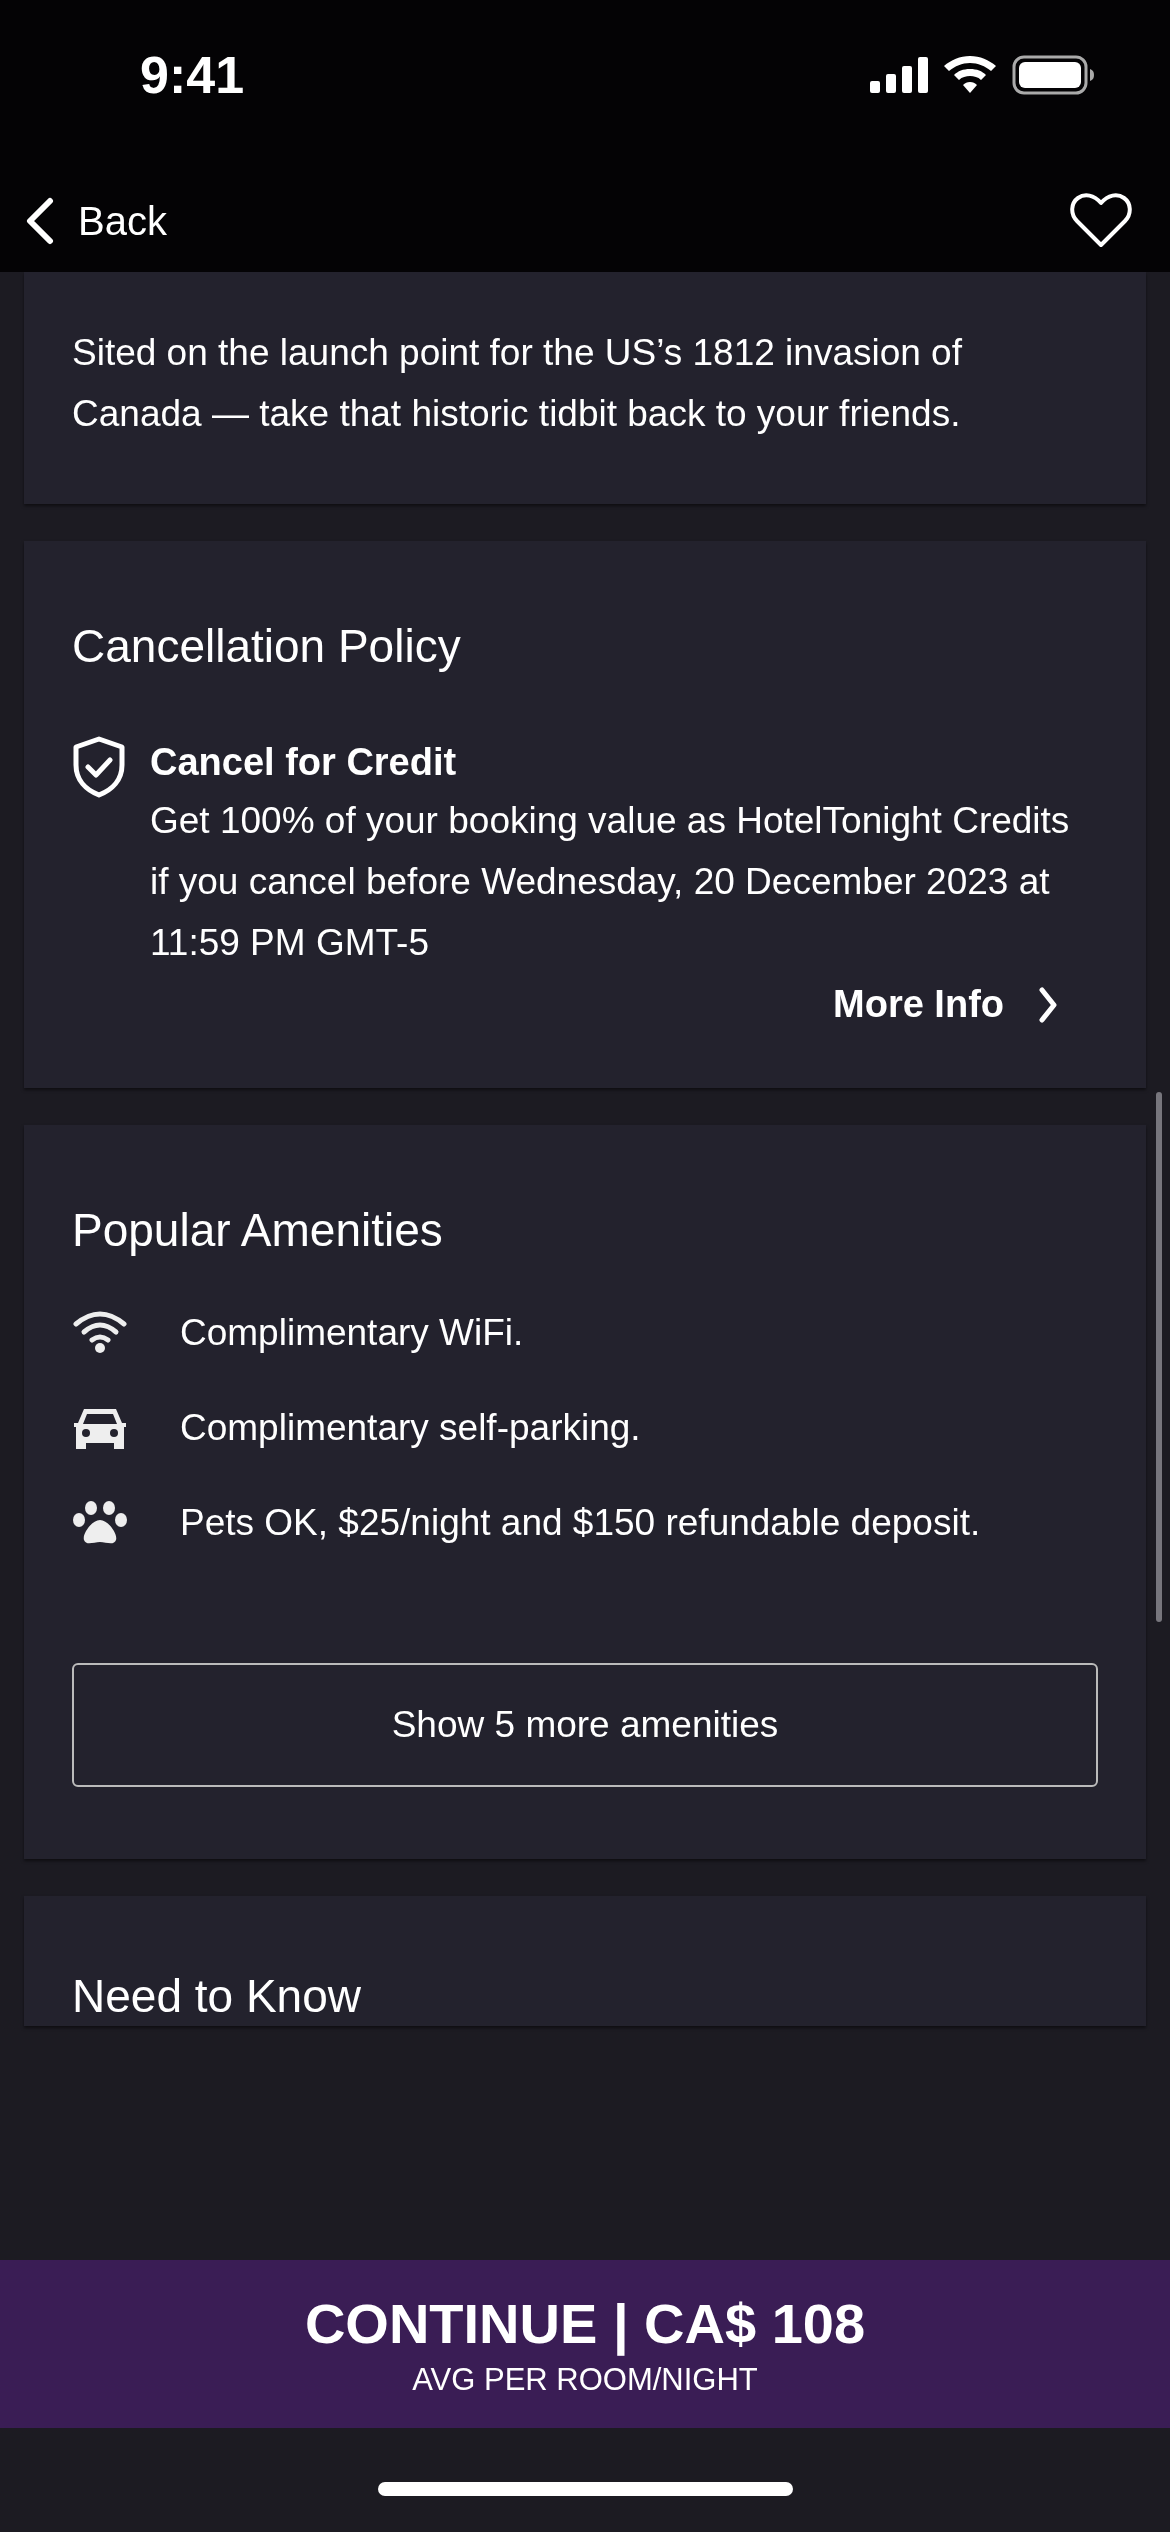 The height and width of the screenshot is (2532, 1170). What do you see at coordinates (304, 762) in the screenshot?
I see `policy-title: Cancel for Credit` at bounding box center [304, 762].